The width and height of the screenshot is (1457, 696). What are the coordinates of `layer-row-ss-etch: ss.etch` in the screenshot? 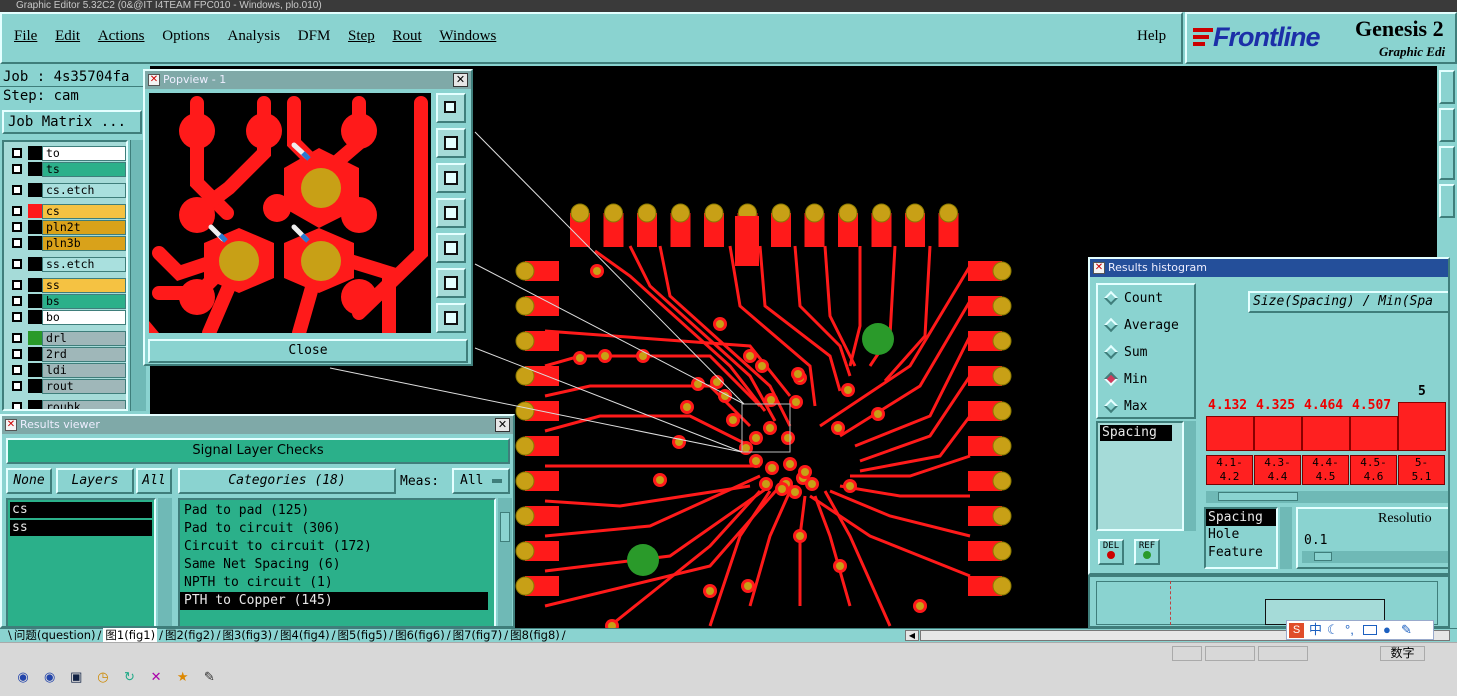 It's located at (68, 264).